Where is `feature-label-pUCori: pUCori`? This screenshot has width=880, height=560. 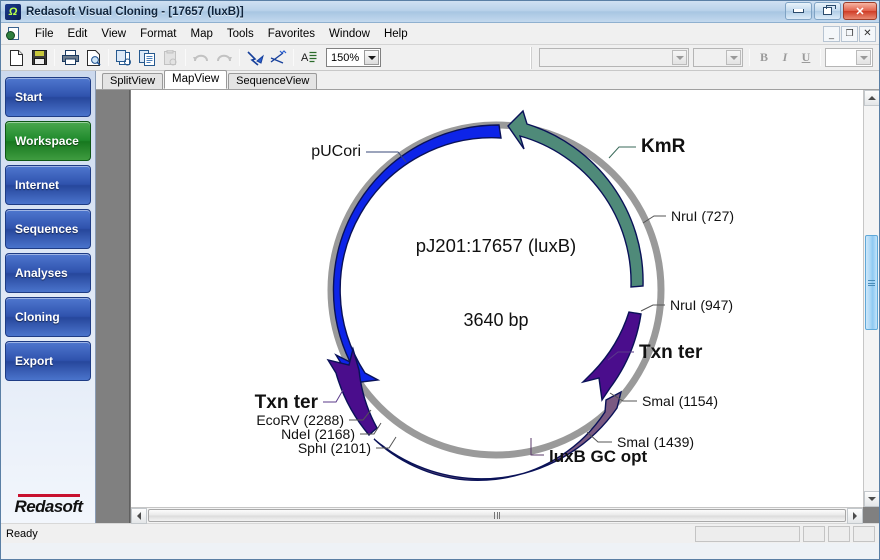 feature-label-pUCori: pUCori is located at coordinates (336, 151).